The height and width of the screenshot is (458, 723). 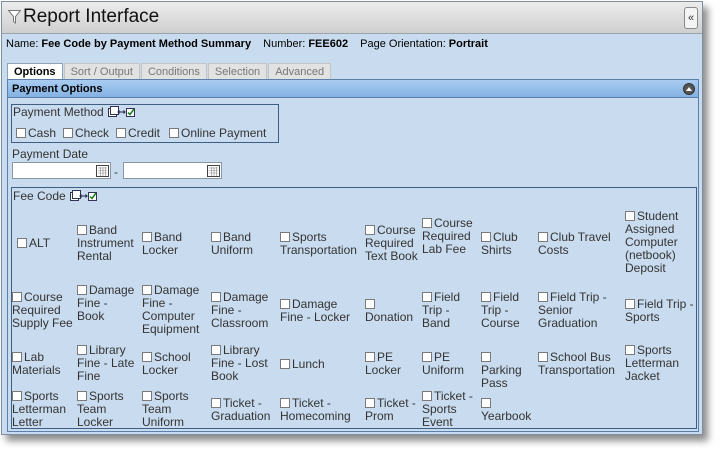 I want to click on report-number: FEE602, so click(x=328, y=44).